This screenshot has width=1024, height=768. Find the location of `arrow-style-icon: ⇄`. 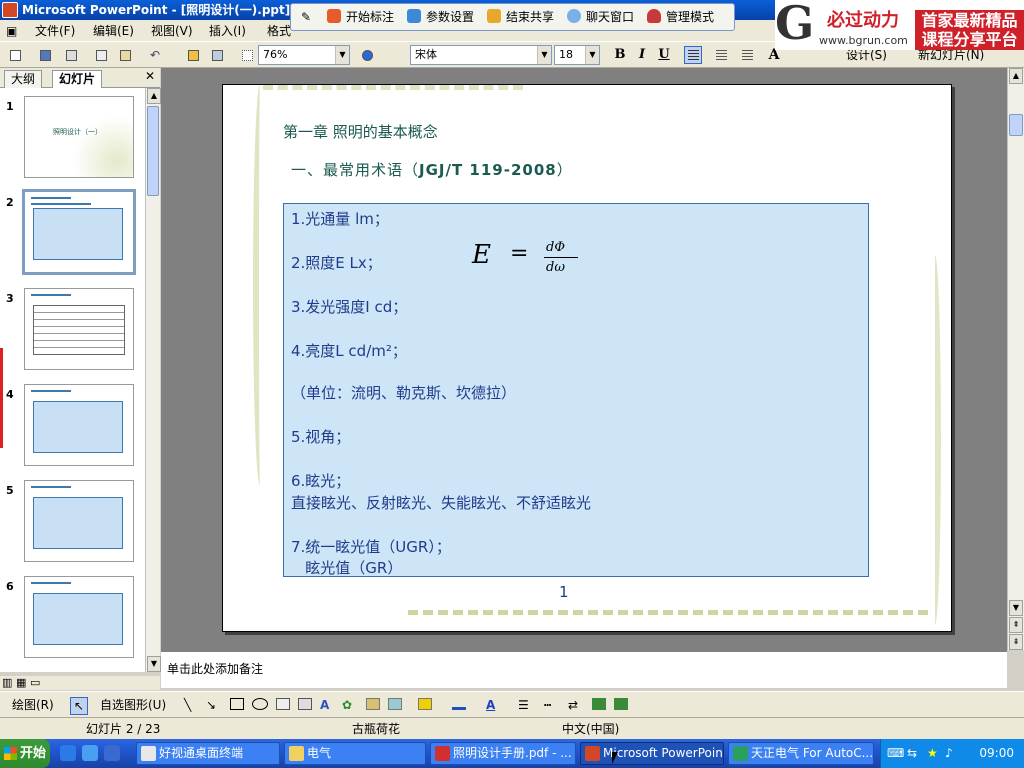

arrow-style-icon: ⇄ is located at coordinates (573, 705).